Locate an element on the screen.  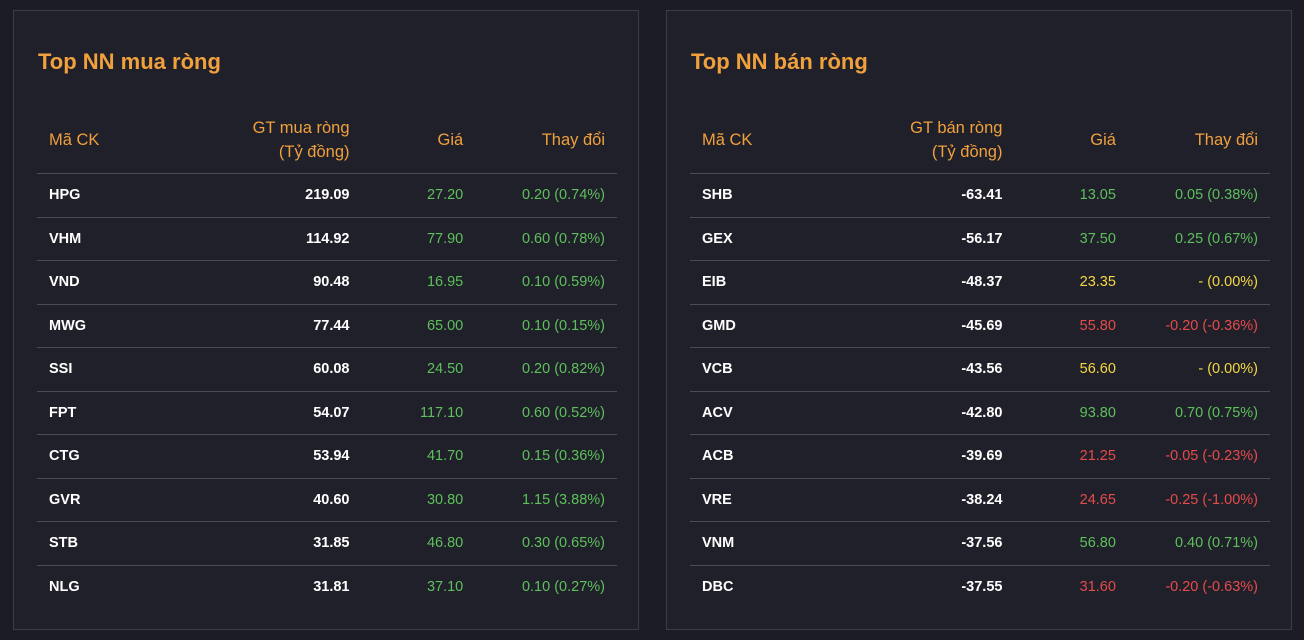
stock-code: HPG is located at coordinates (98, 195).